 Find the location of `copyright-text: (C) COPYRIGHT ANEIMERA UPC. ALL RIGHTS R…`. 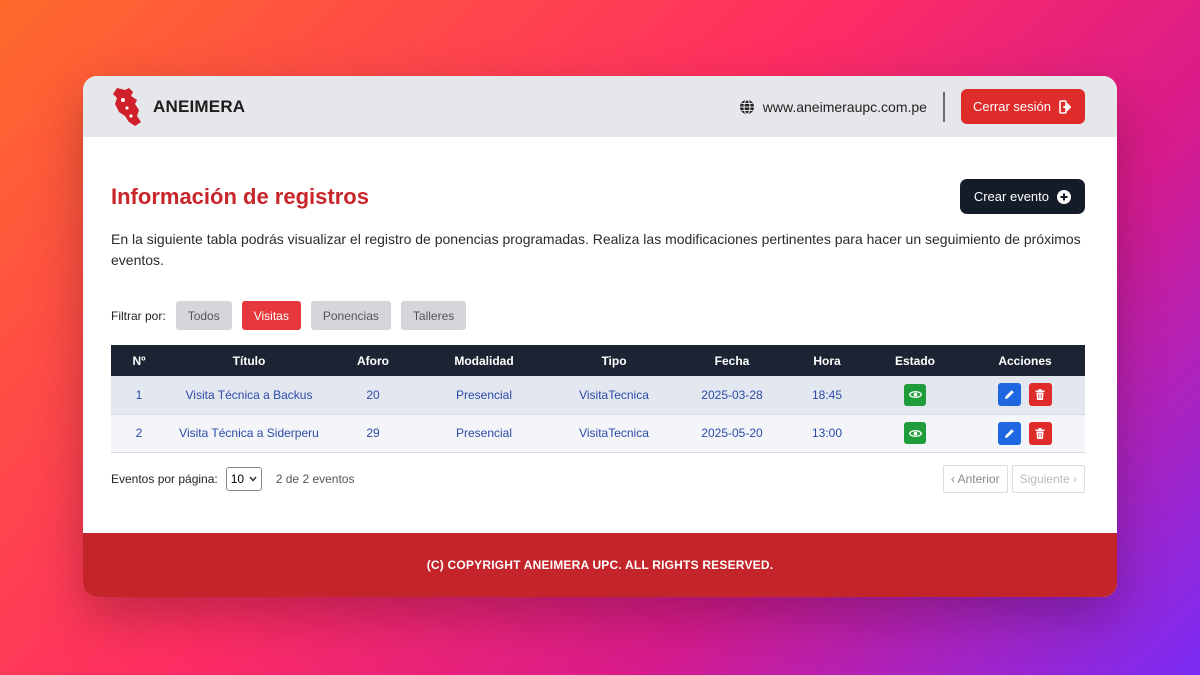

copyright-text: (C) COPYRIGHT ANEIMERA UPC. ALL RIGHTS R… is located at coordinates (600, 565).